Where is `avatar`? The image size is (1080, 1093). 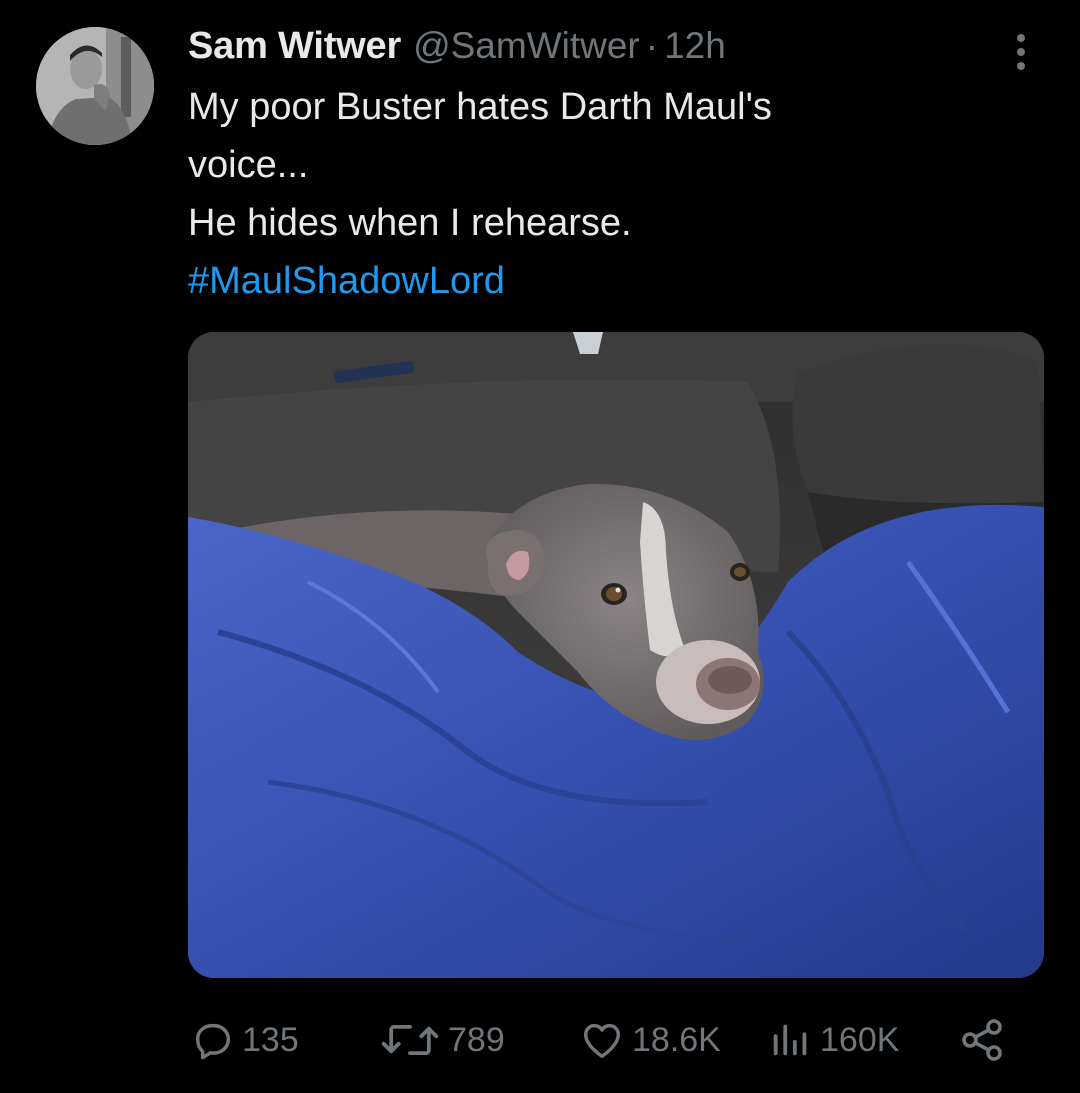
avatar is located at coordinates (95, 86).